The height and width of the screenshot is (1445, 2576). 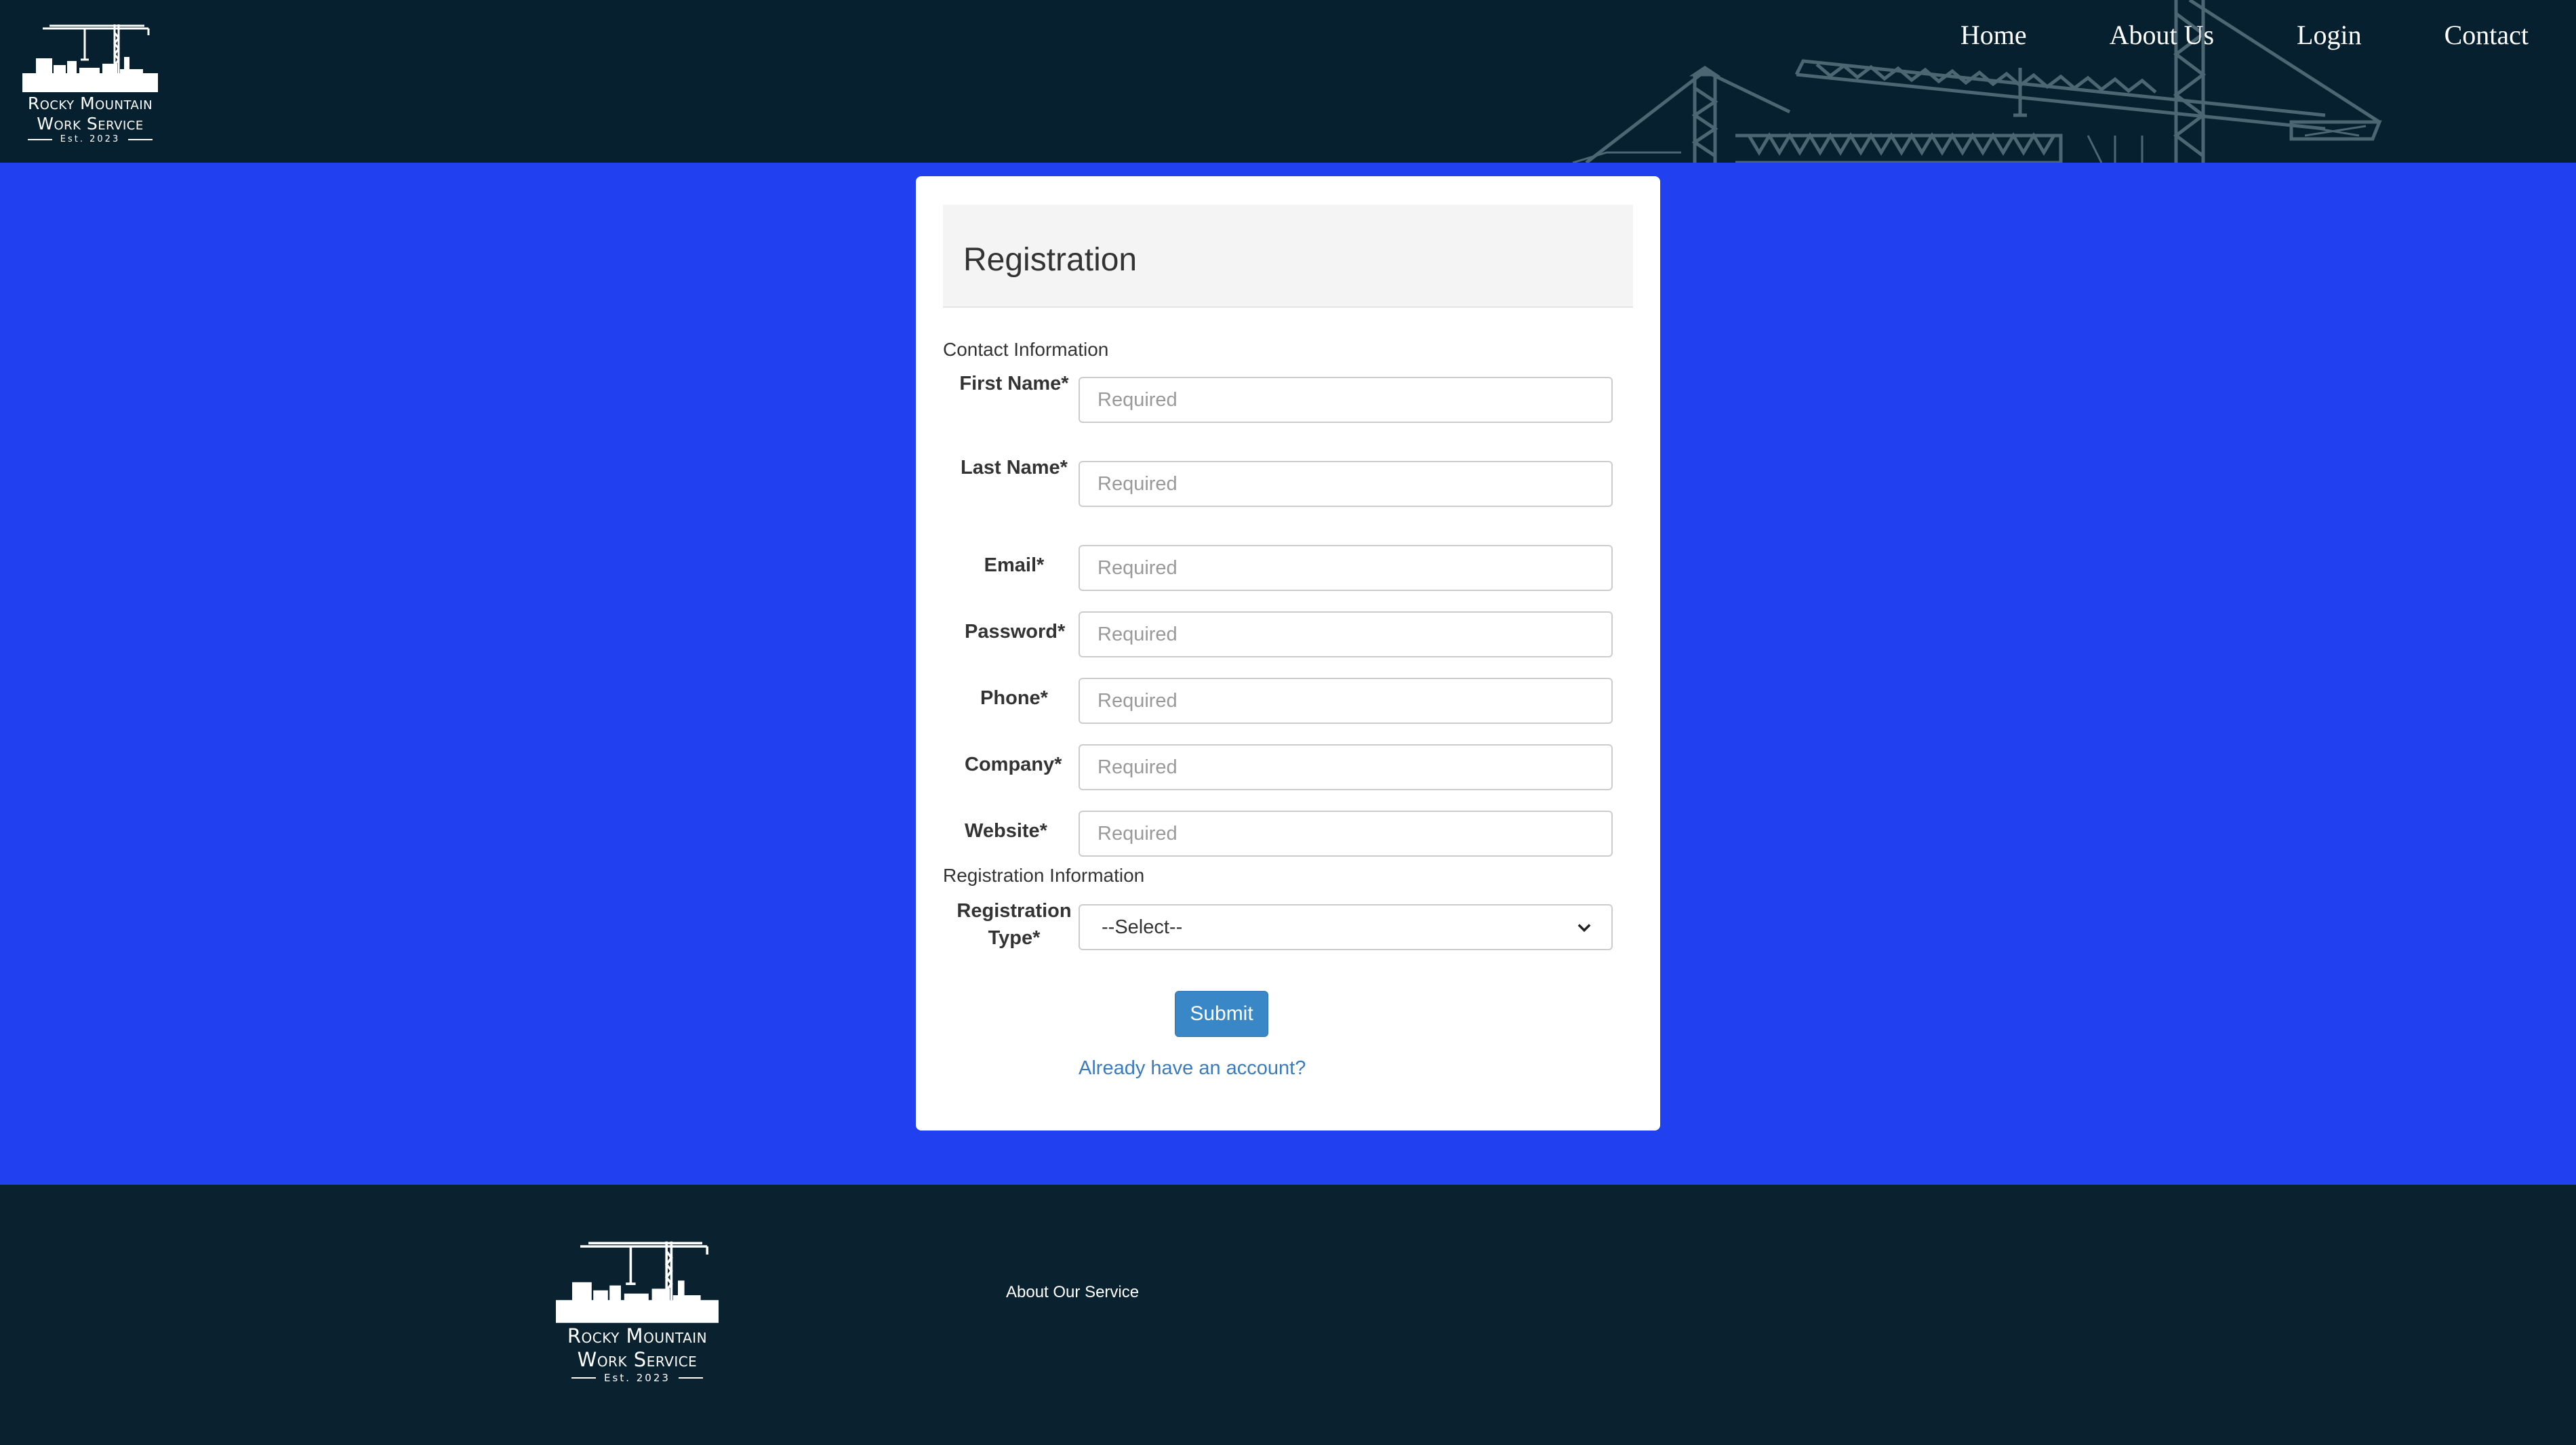 I want to click on logo-est-text: Est. 2023, so click(x=90, y=139).